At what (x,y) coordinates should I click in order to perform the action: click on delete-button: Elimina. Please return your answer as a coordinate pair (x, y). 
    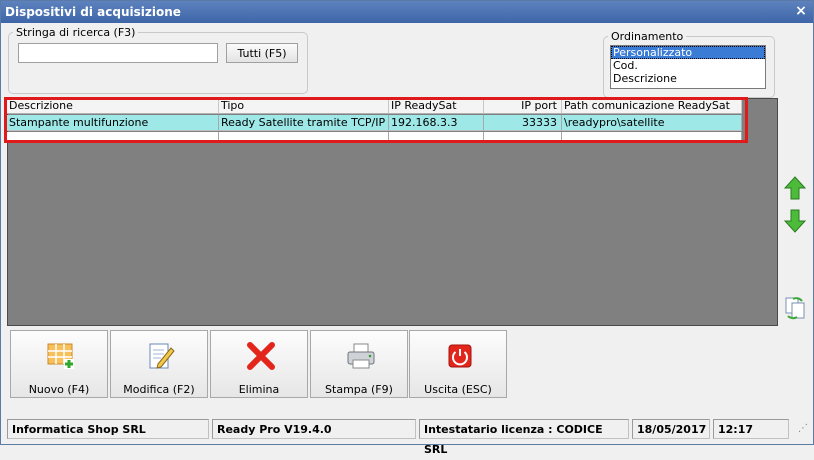
    Looking at the image, I should click on (259, 364).